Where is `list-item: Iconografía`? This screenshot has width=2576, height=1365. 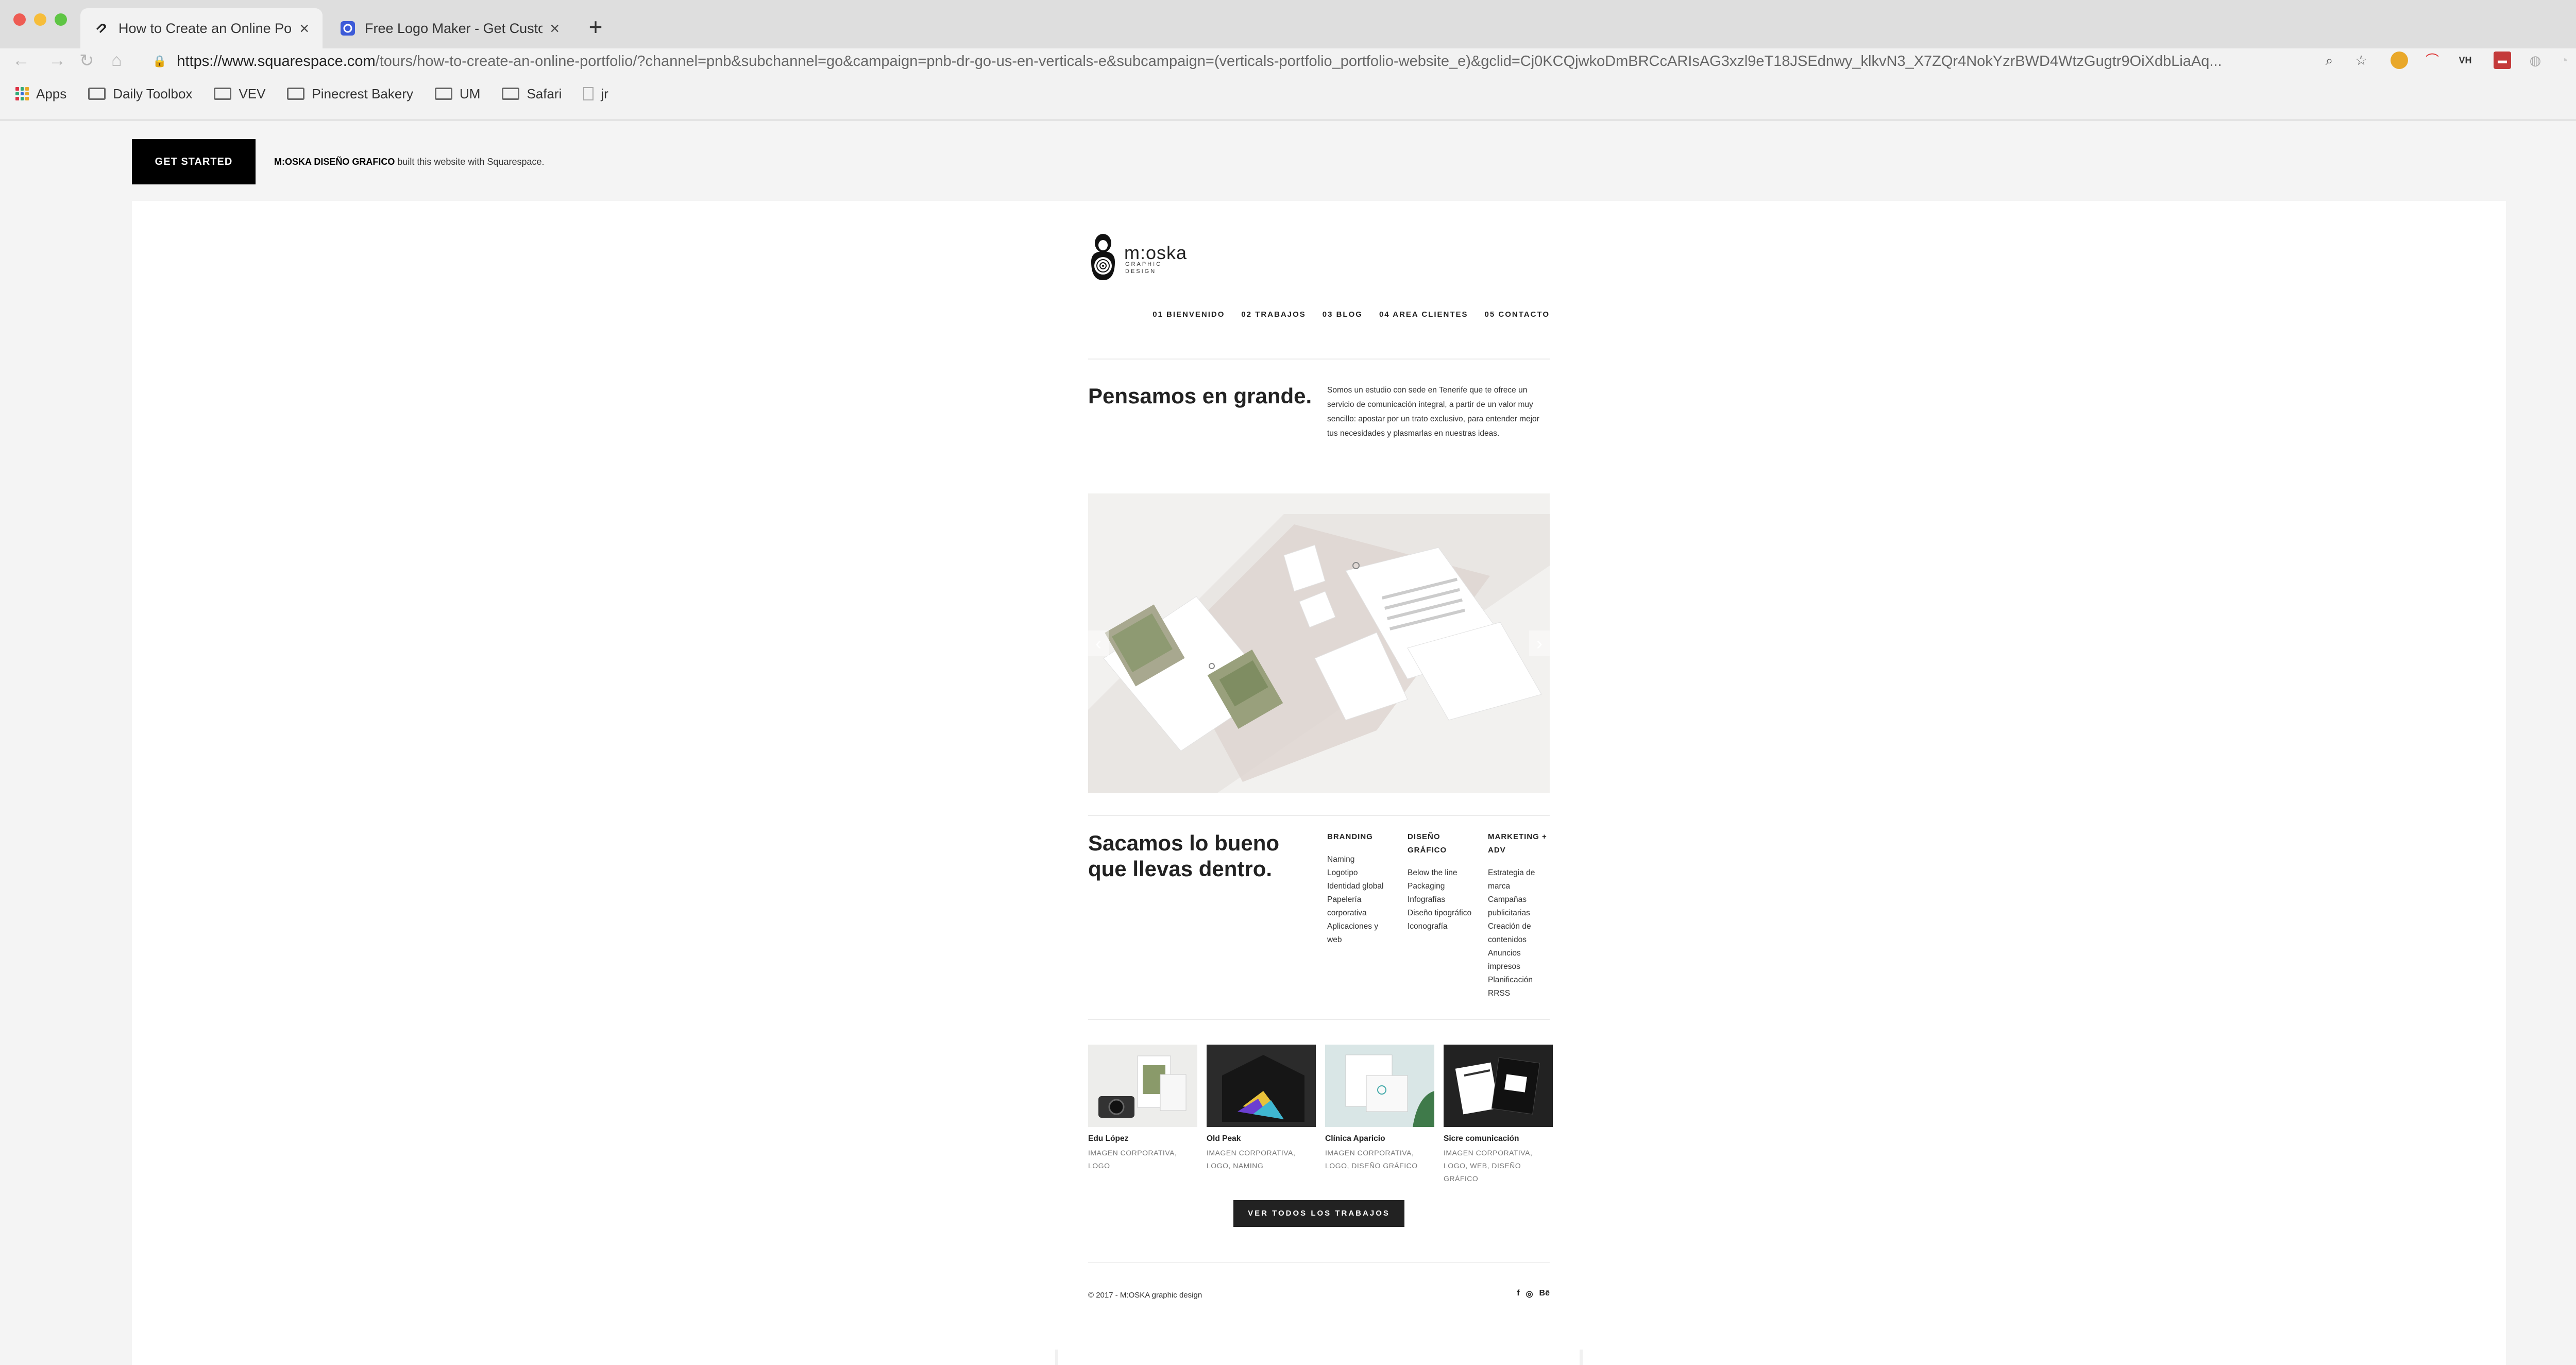
list-item: Iconografía is located at coordinates (1428, 926).